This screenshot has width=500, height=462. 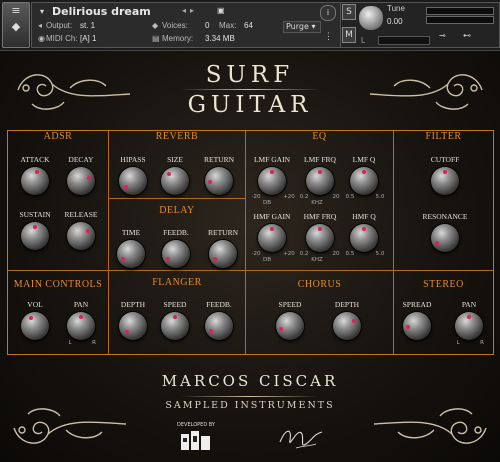 I want to click on pan-knob, so click(x=81, y=326).